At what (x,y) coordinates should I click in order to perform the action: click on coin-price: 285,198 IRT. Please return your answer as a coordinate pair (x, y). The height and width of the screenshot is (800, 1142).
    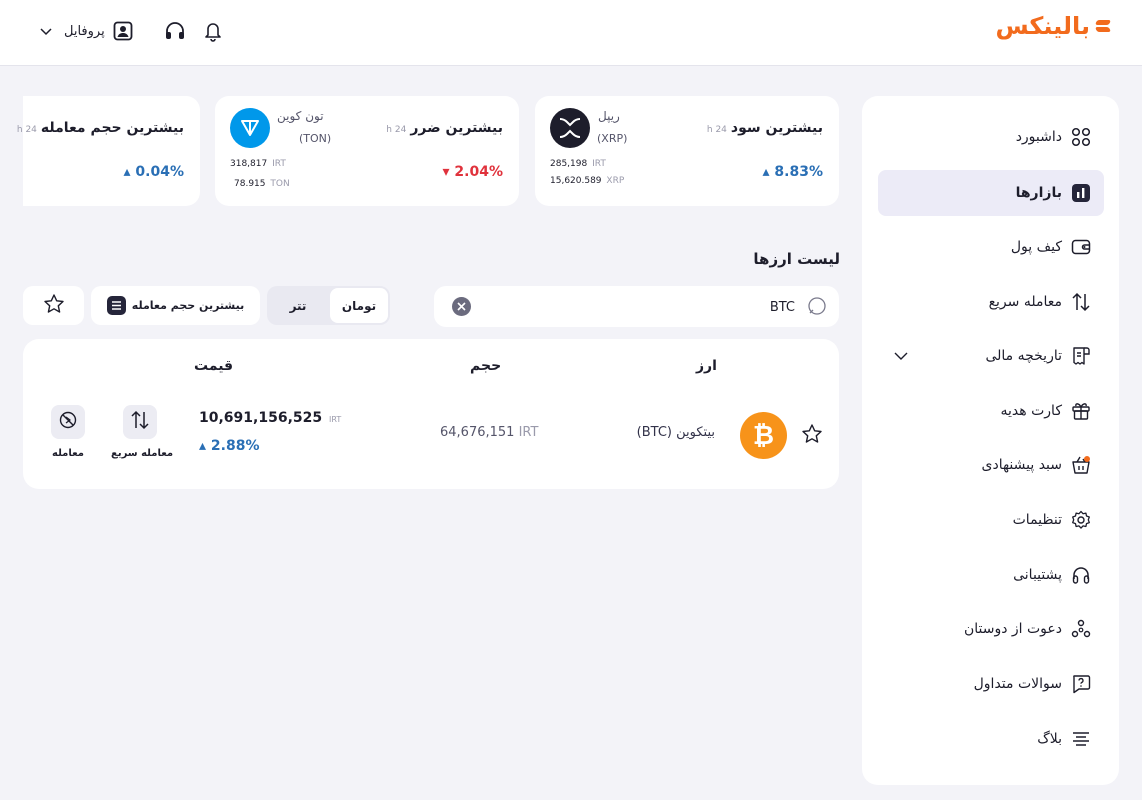
    Looking at the image, I should click on (578, 164).